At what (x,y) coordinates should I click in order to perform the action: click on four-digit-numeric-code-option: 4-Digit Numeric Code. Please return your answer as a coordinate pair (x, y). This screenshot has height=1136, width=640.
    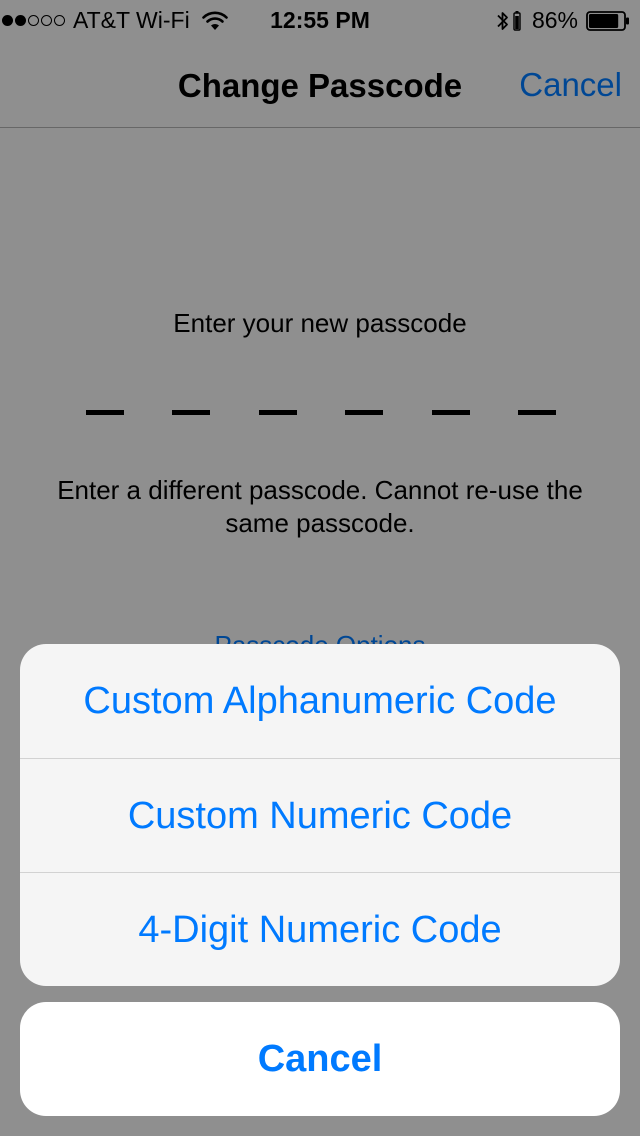
    Looking at the image, I should click on (320, 929).